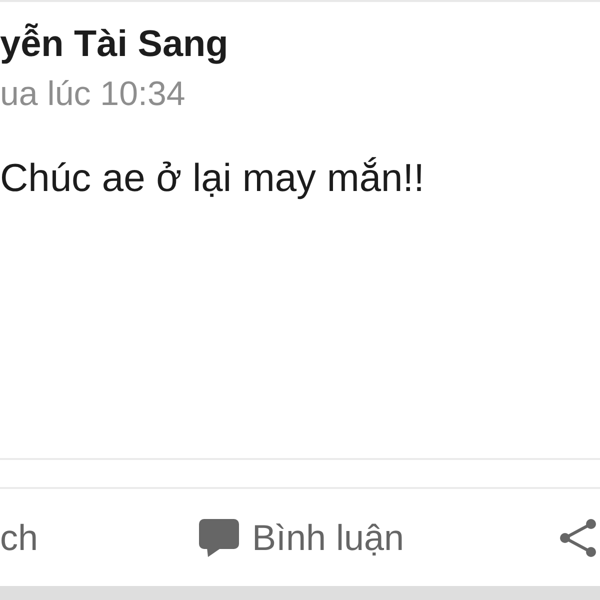 This screenshot has height=600, width=600. What do you see at coordinates (19, 537) in the screenshot?
I see `action-button: ch` at bounding box center [19, 537].